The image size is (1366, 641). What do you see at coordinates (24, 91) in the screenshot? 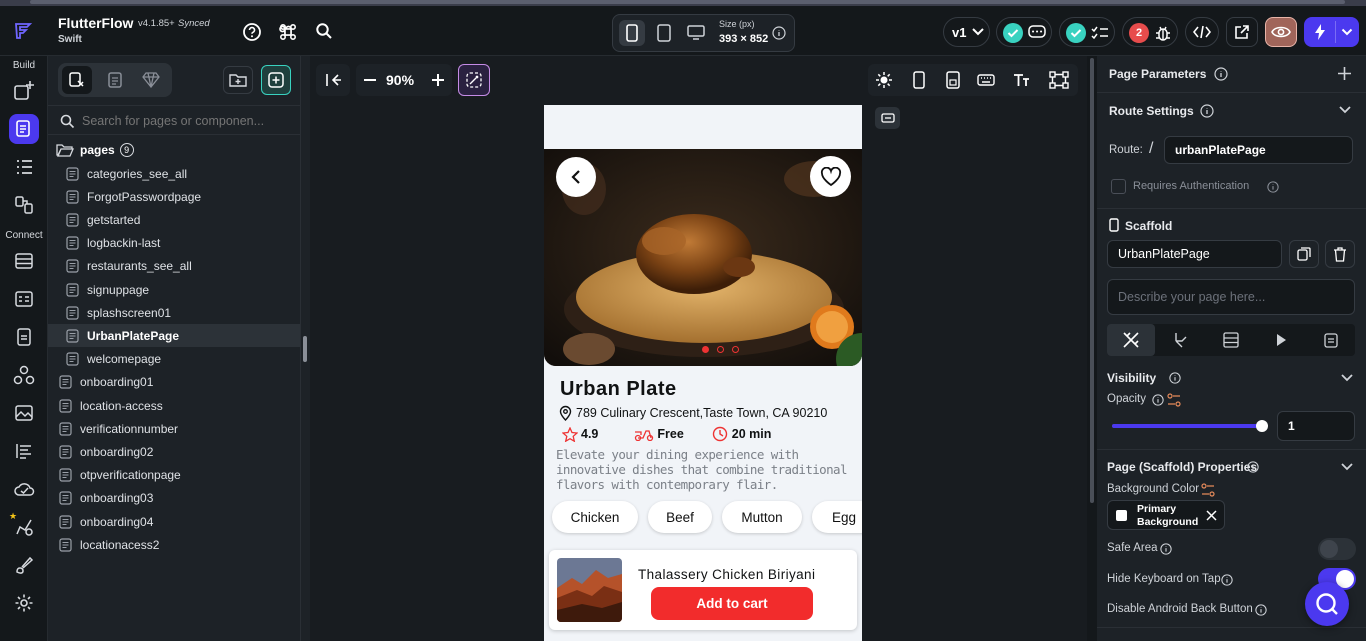
I see `add-widget-icon` at bounding box center [24, 91].